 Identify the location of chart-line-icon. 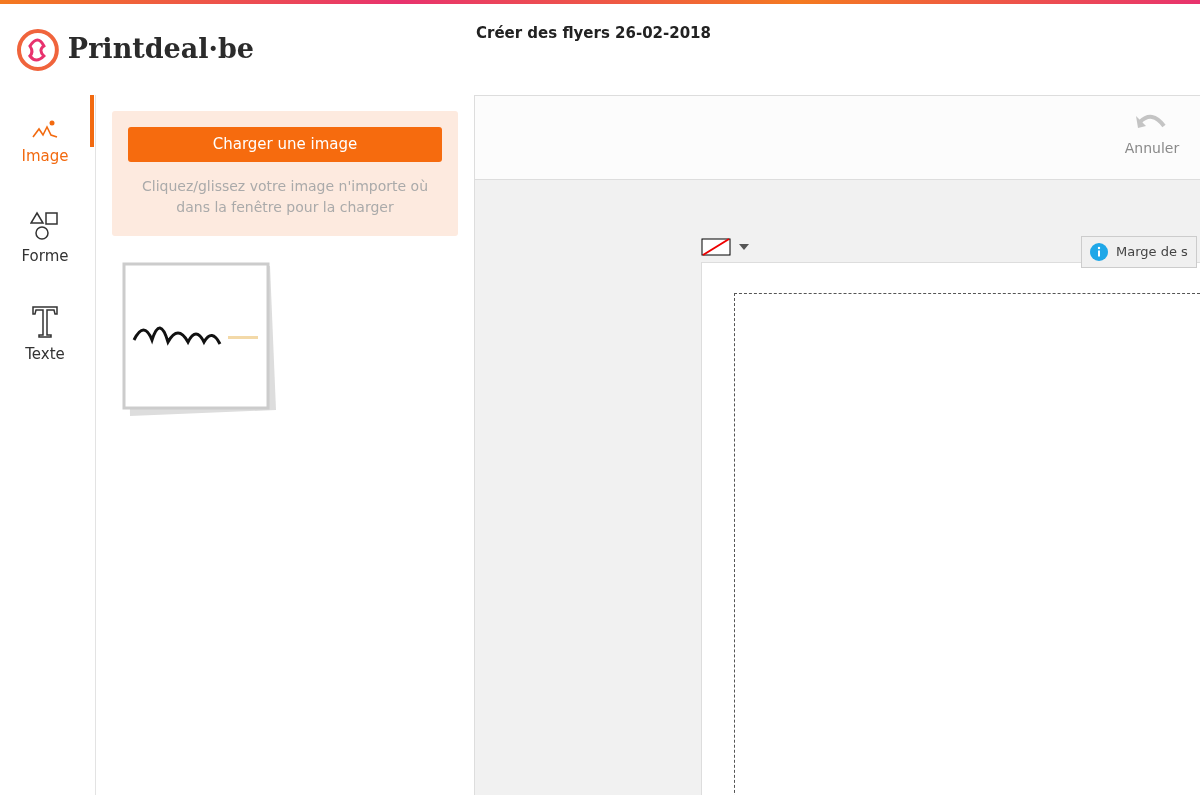
(45, 129).